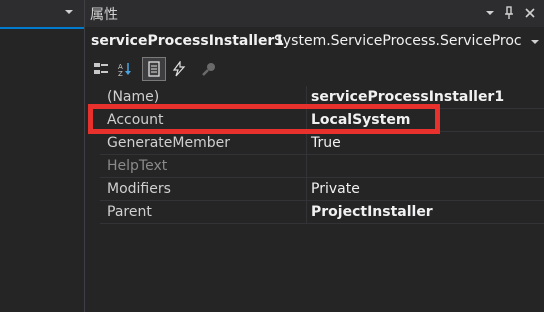 This screenshot has height=312, width=544. What do you see at coordinates (372, 212) in the screenshot?
I see `property-value: ProjectInstaller` at bounding box center [372, 212].